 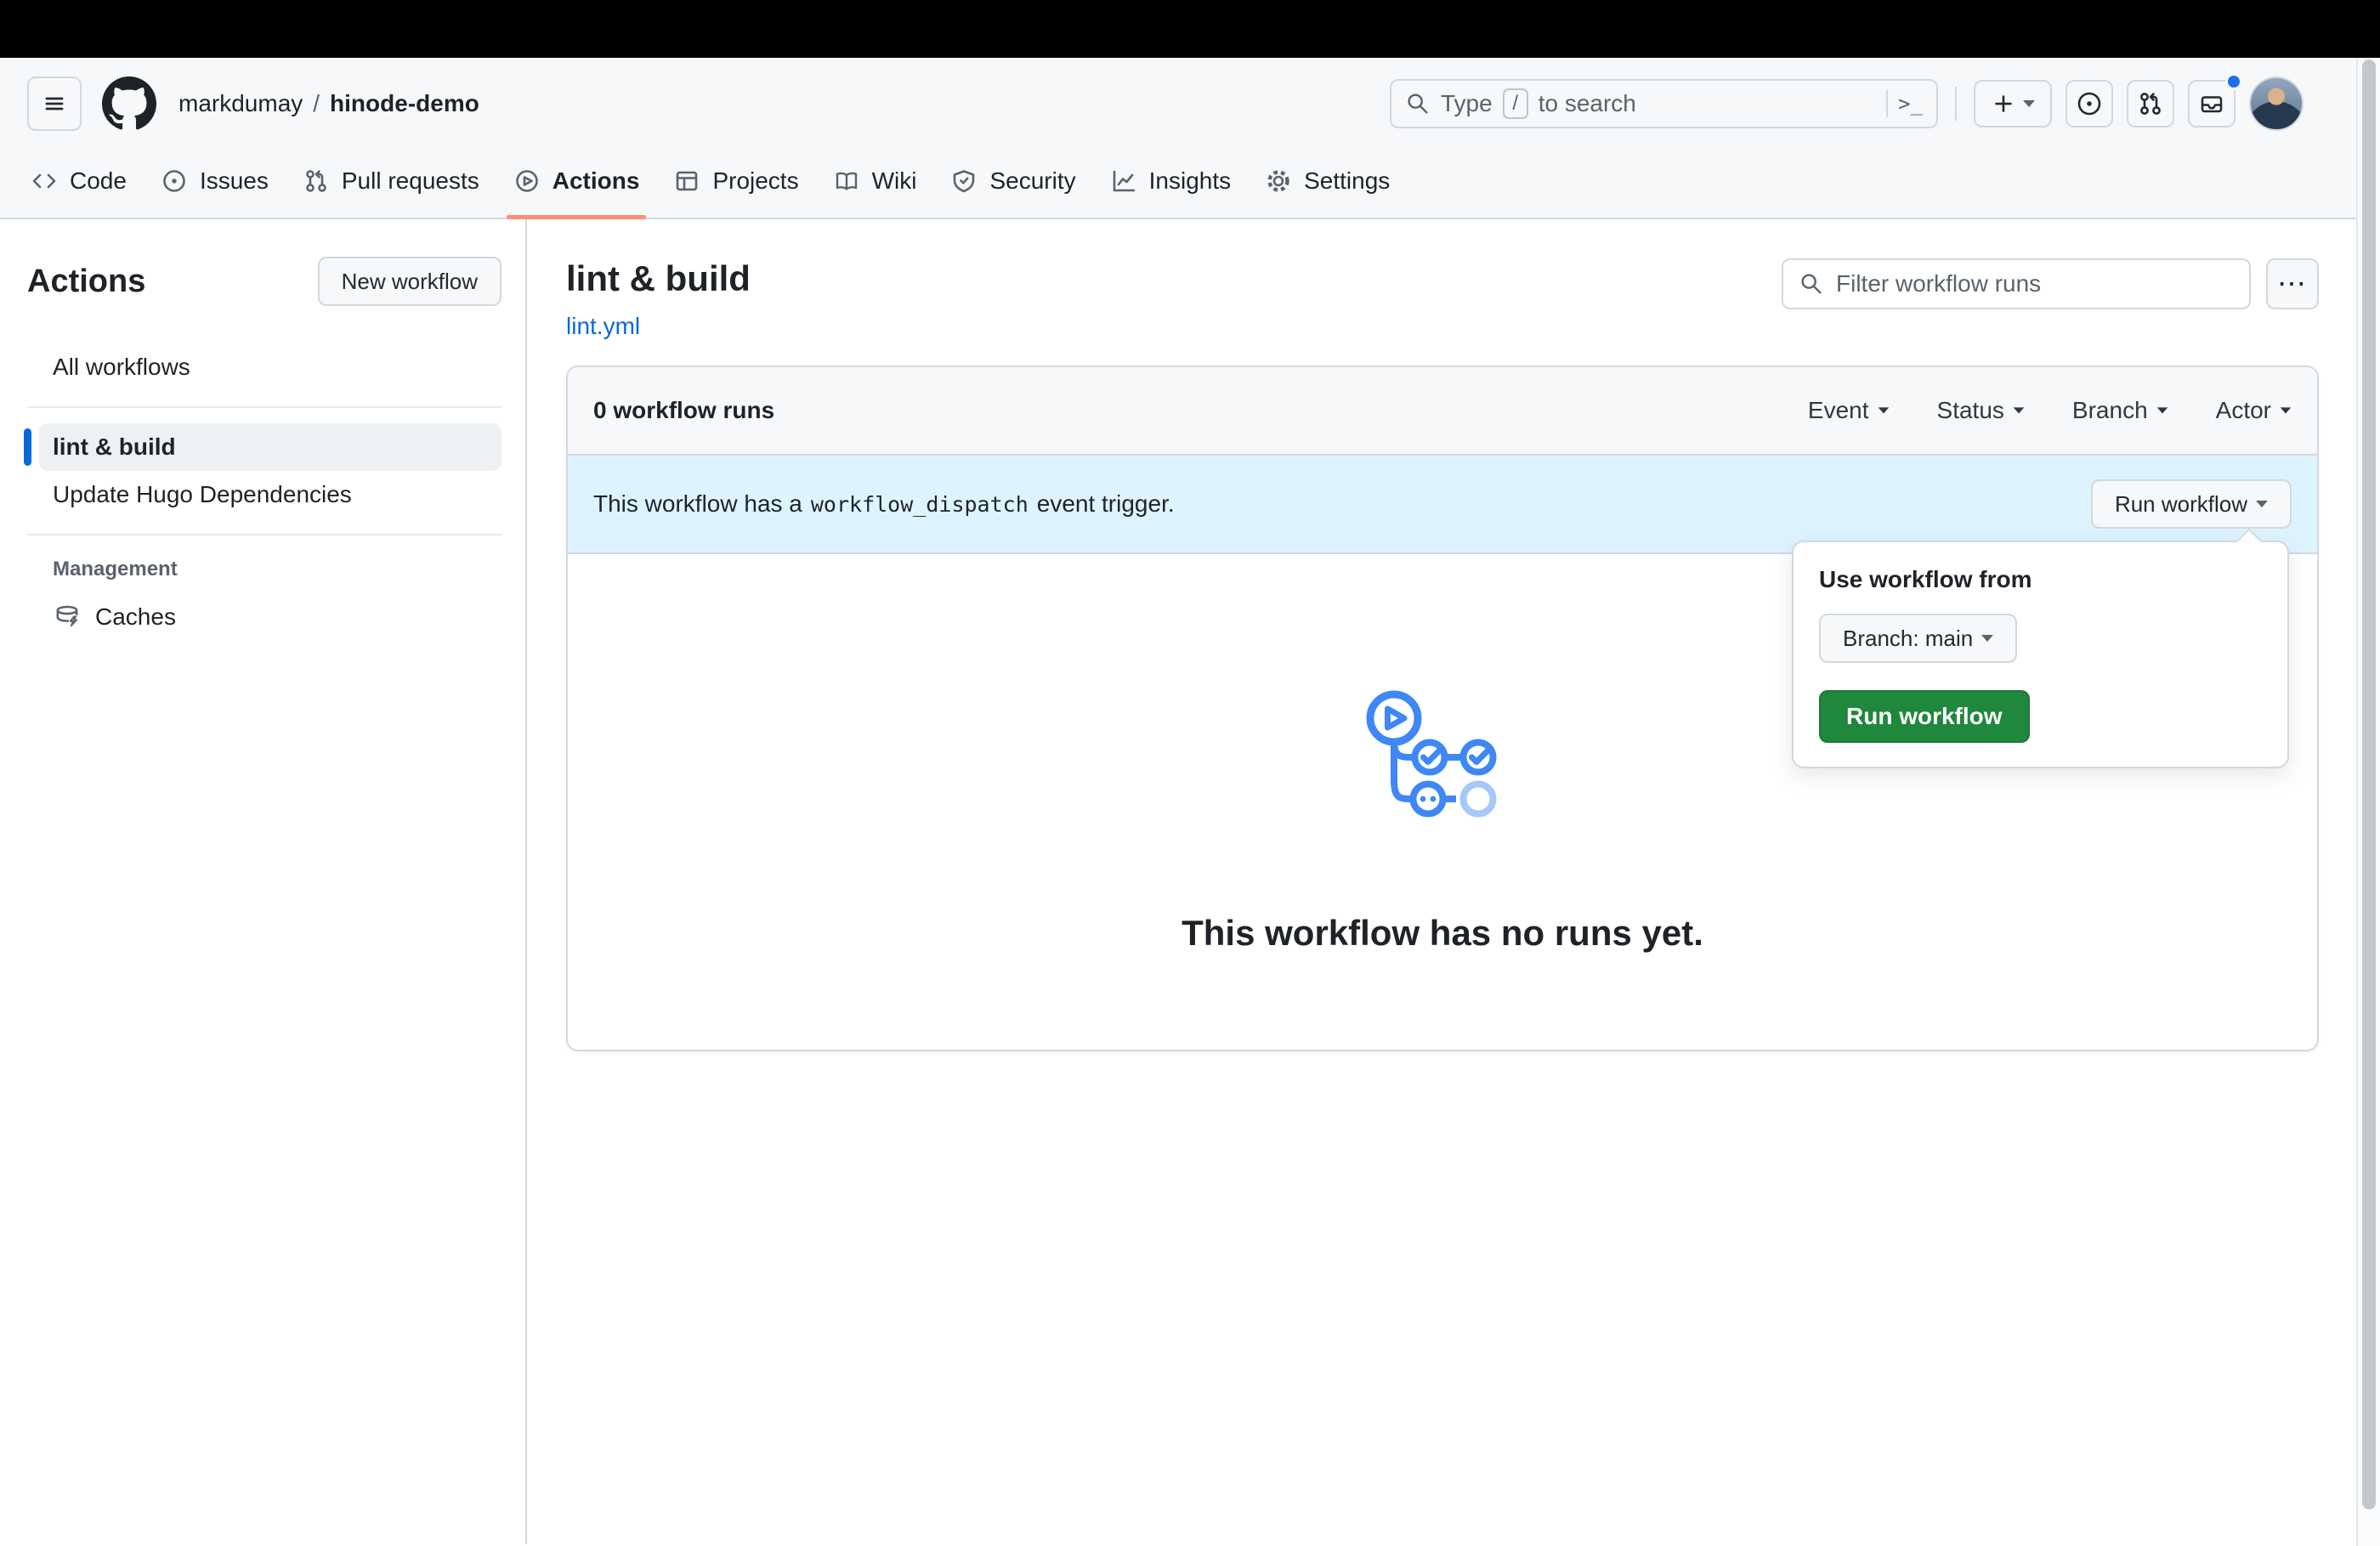 I want to click on tab-pull-requests: Pull requests, so click(x=391, y=181).